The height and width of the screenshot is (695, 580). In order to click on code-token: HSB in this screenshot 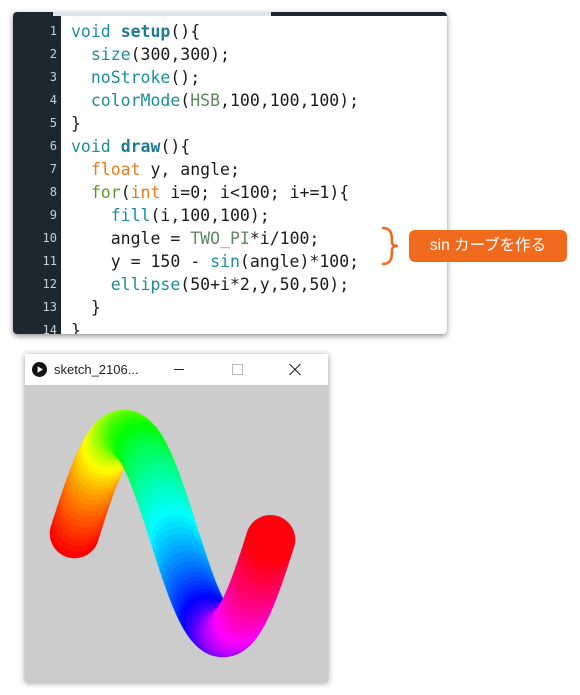, I will do `click(205, 100)`.